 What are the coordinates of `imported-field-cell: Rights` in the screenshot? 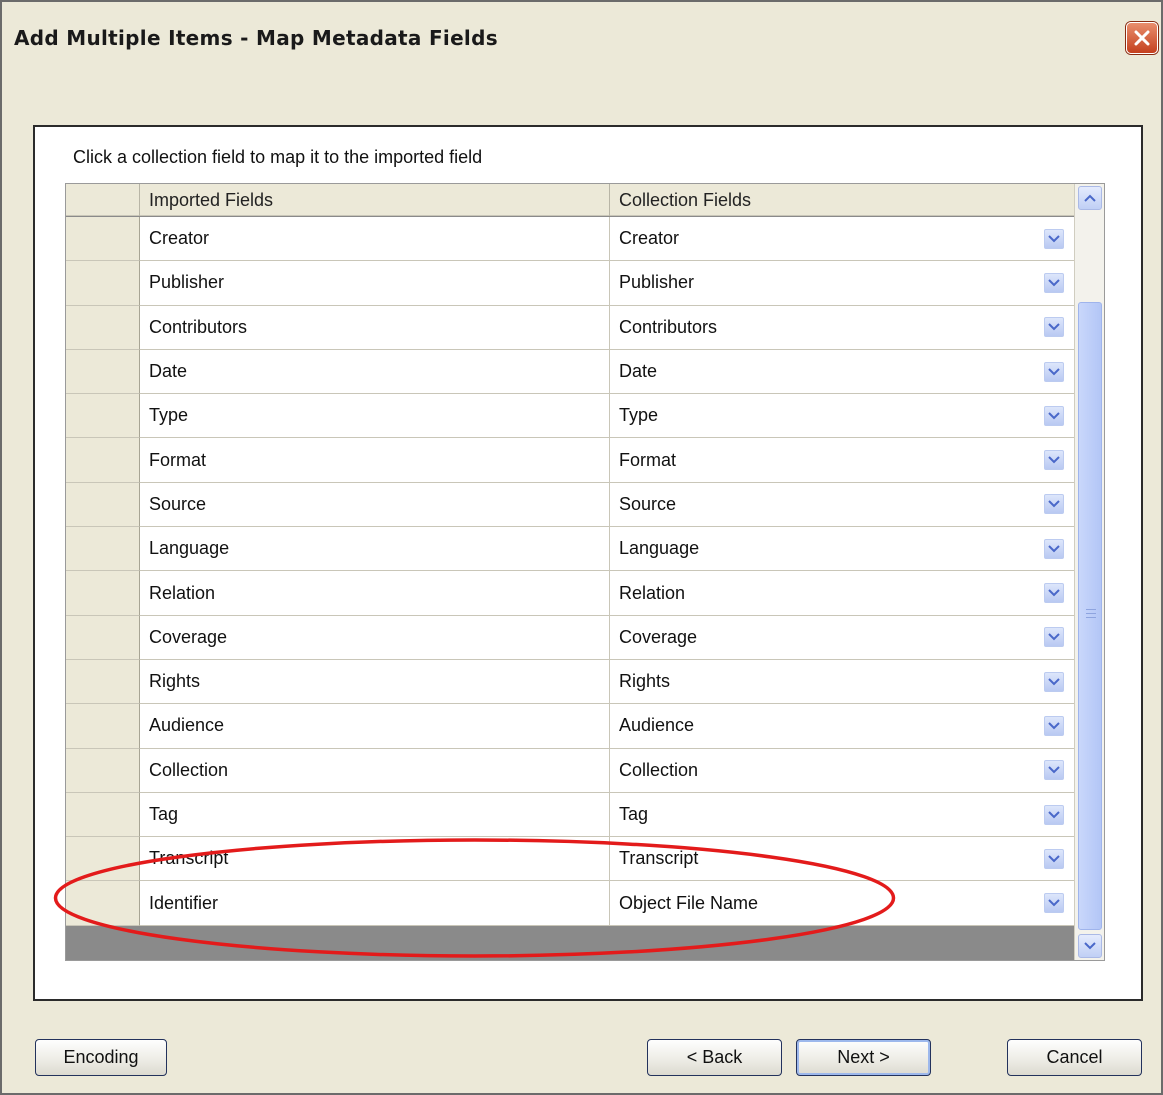 It's located at (375, 682).